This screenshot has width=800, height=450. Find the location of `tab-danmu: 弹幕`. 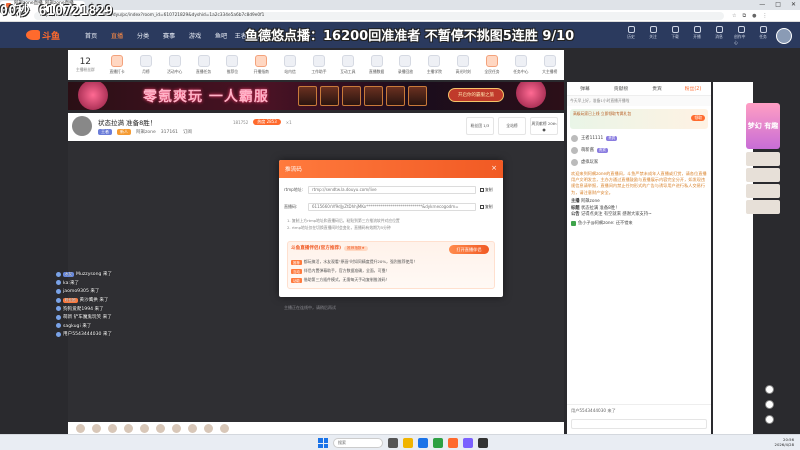

tab-danmu: 弹幕 is located at coordinates (585, 88).